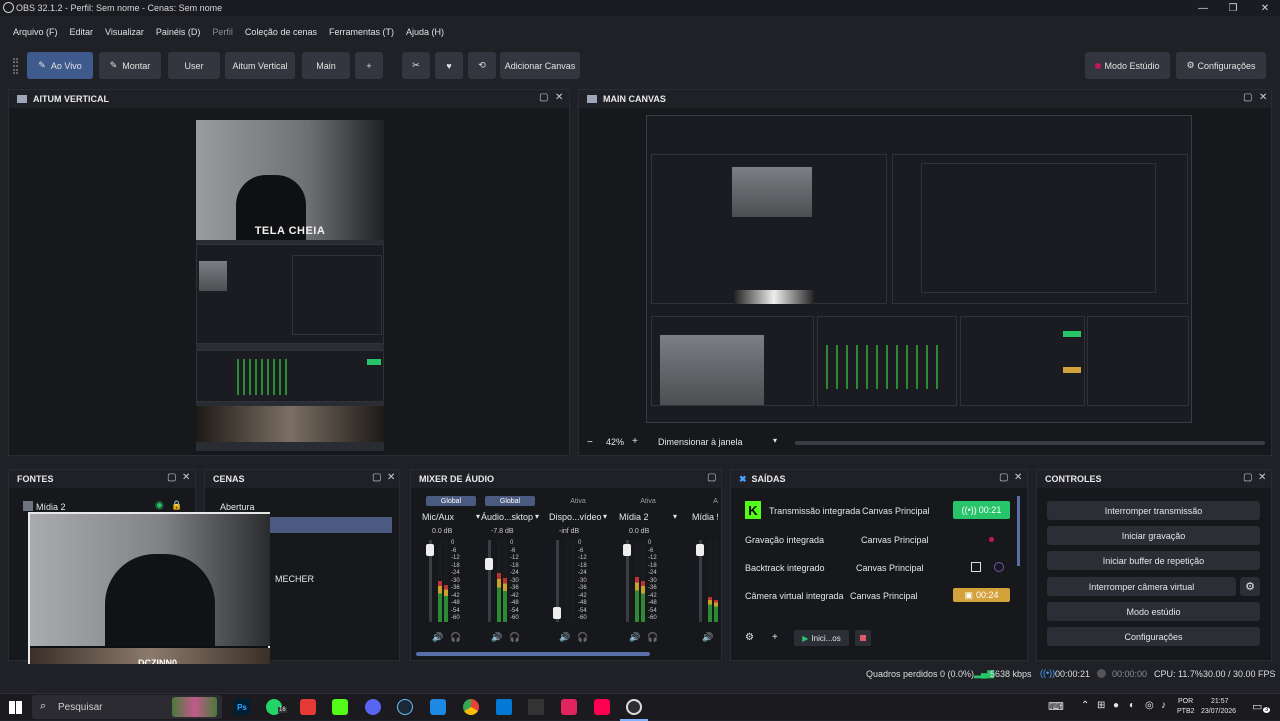  Describe the element at coordinates (340, 707) in the screenshot. I see `kick-app-icon` at that location.